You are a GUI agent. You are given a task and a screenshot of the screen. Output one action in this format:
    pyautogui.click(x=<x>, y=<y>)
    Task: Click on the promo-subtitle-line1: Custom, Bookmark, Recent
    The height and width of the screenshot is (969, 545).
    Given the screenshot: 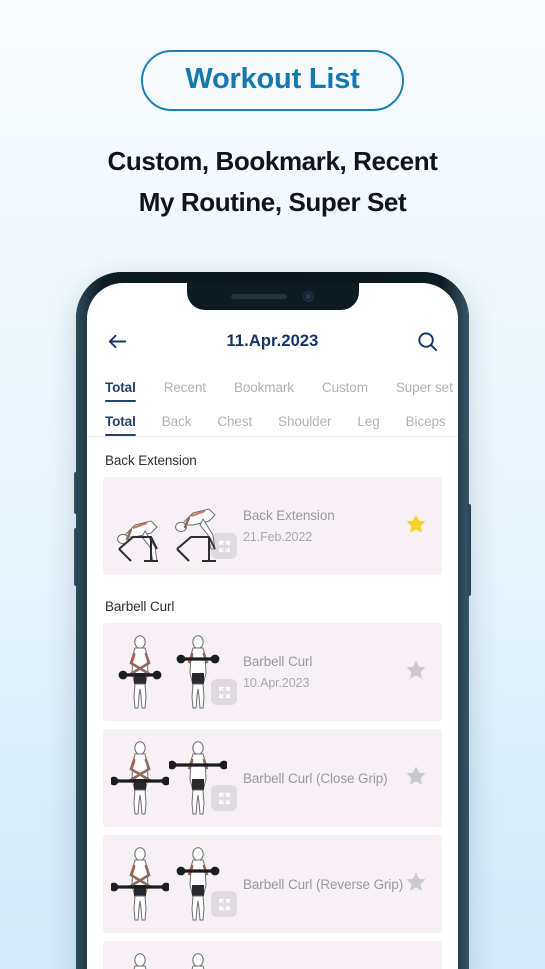 What is the action you would take?
    pyautogui.click(x=272, y=161)
    